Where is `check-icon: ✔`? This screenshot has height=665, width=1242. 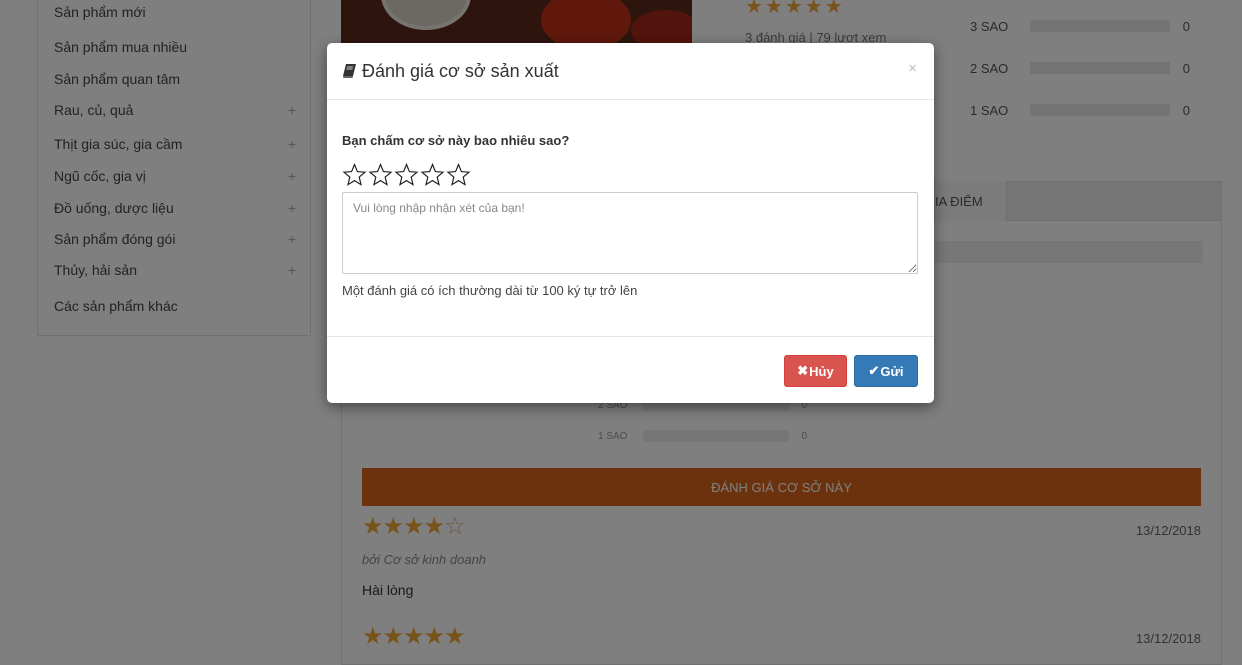
check-icon: ✔ is located at coordinates (874, 370).